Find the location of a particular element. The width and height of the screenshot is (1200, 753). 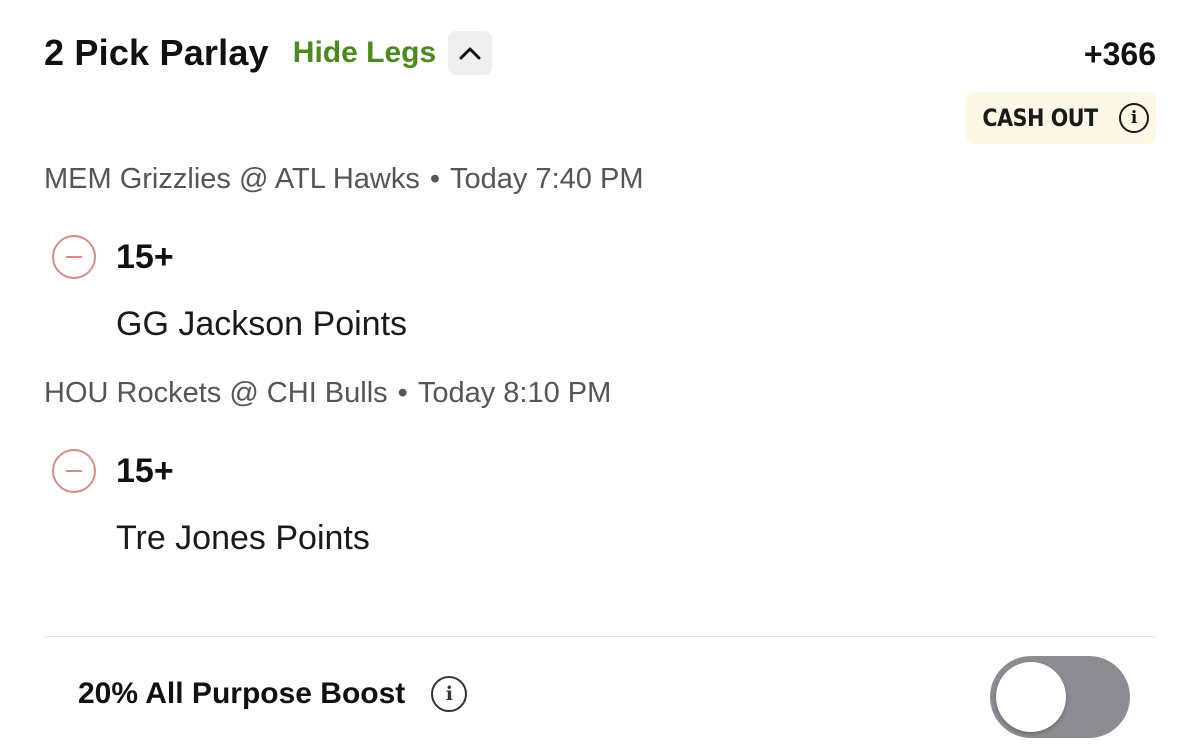

leg-game-info: HOU Rockets @ CHI Bulls • Today 8:10 PM is located at coordinates (327, 393).